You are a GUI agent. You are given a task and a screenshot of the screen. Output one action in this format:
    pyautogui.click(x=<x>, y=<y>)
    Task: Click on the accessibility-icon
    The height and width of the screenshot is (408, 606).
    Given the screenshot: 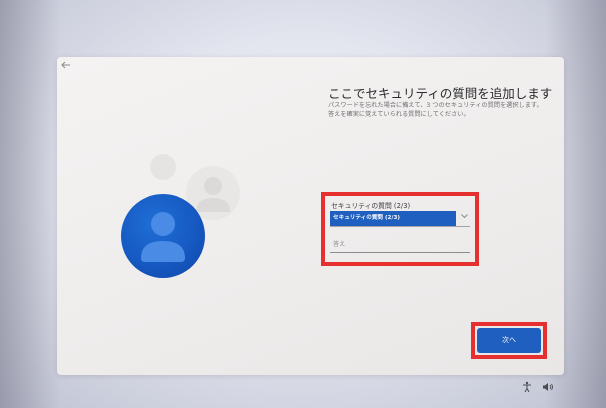 What is the action you would take?
    pyautogui.click(x=527, y=385)
    